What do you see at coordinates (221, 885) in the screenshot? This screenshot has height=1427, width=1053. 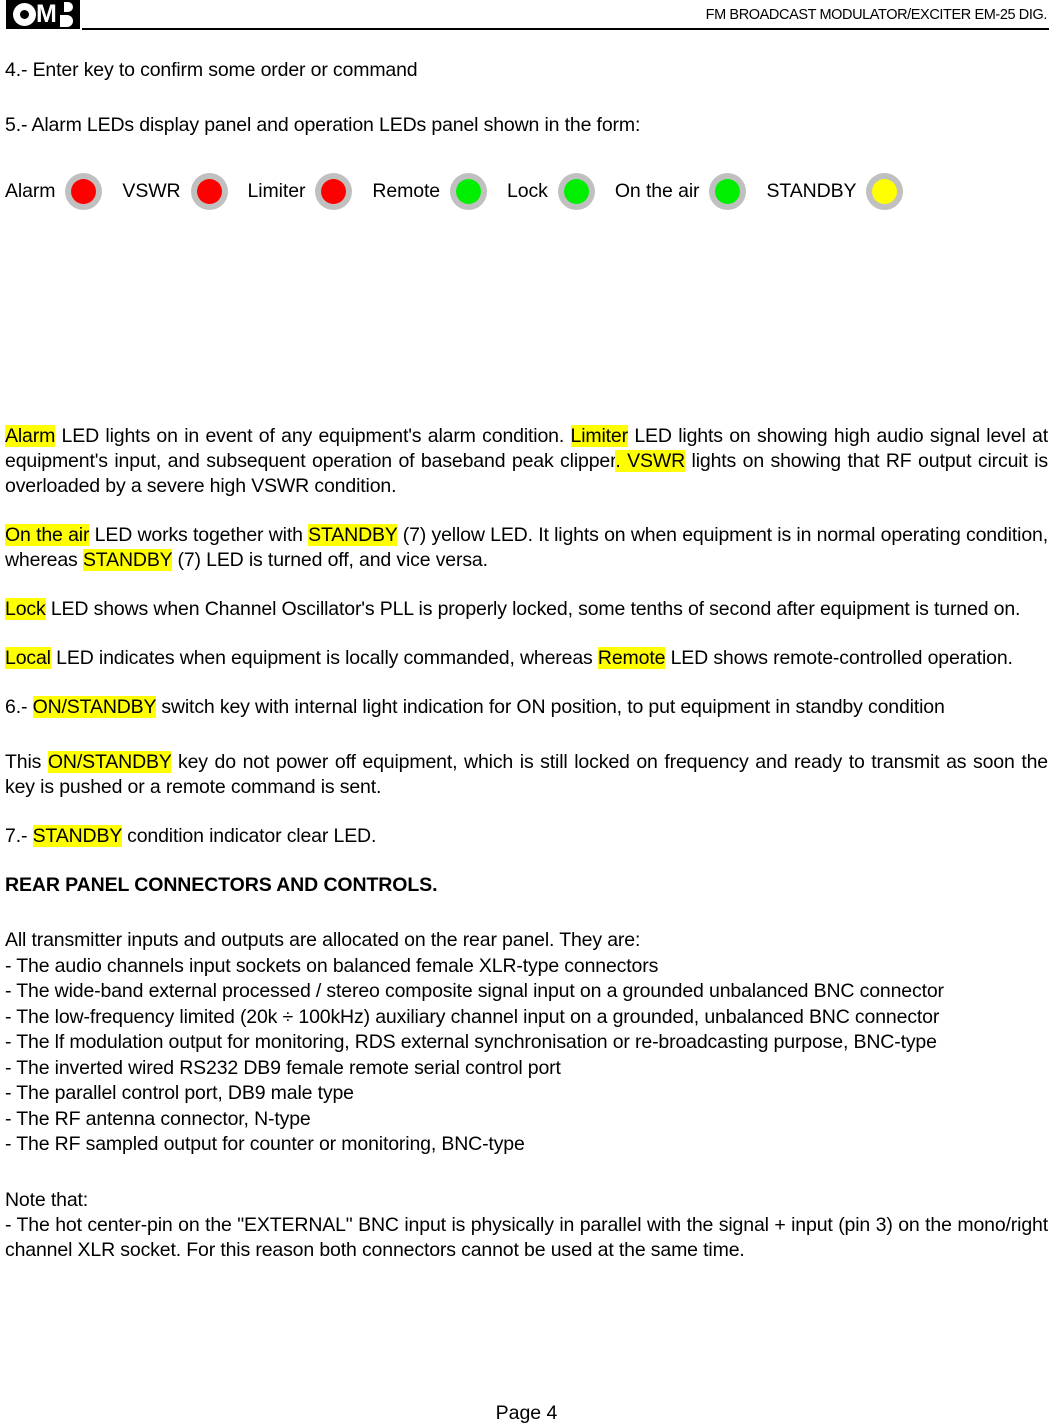 I see `section-heading-rear-panel: REAR PANEL CONNECTORS AND CONTROLS.` at bounding box center [221, 885].